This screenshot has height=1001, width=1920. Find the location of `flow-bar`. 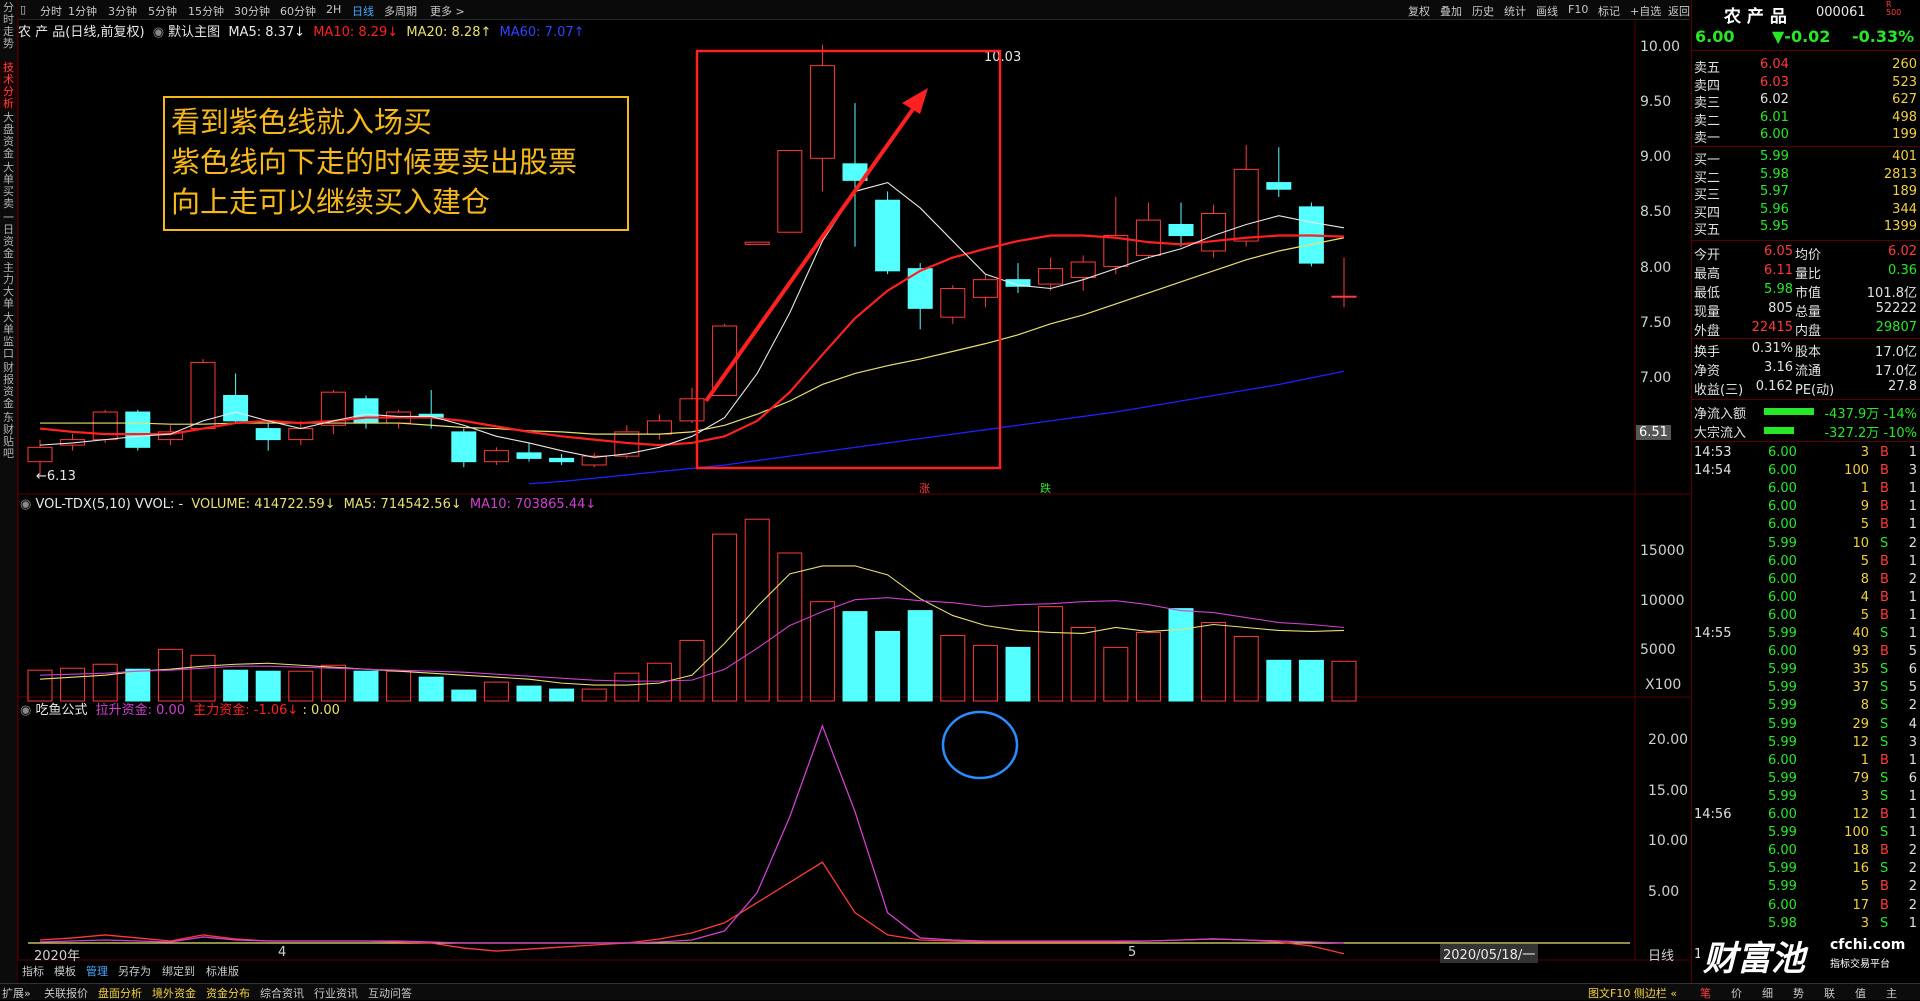

flow-bar is located at coordinates (1789, 411).